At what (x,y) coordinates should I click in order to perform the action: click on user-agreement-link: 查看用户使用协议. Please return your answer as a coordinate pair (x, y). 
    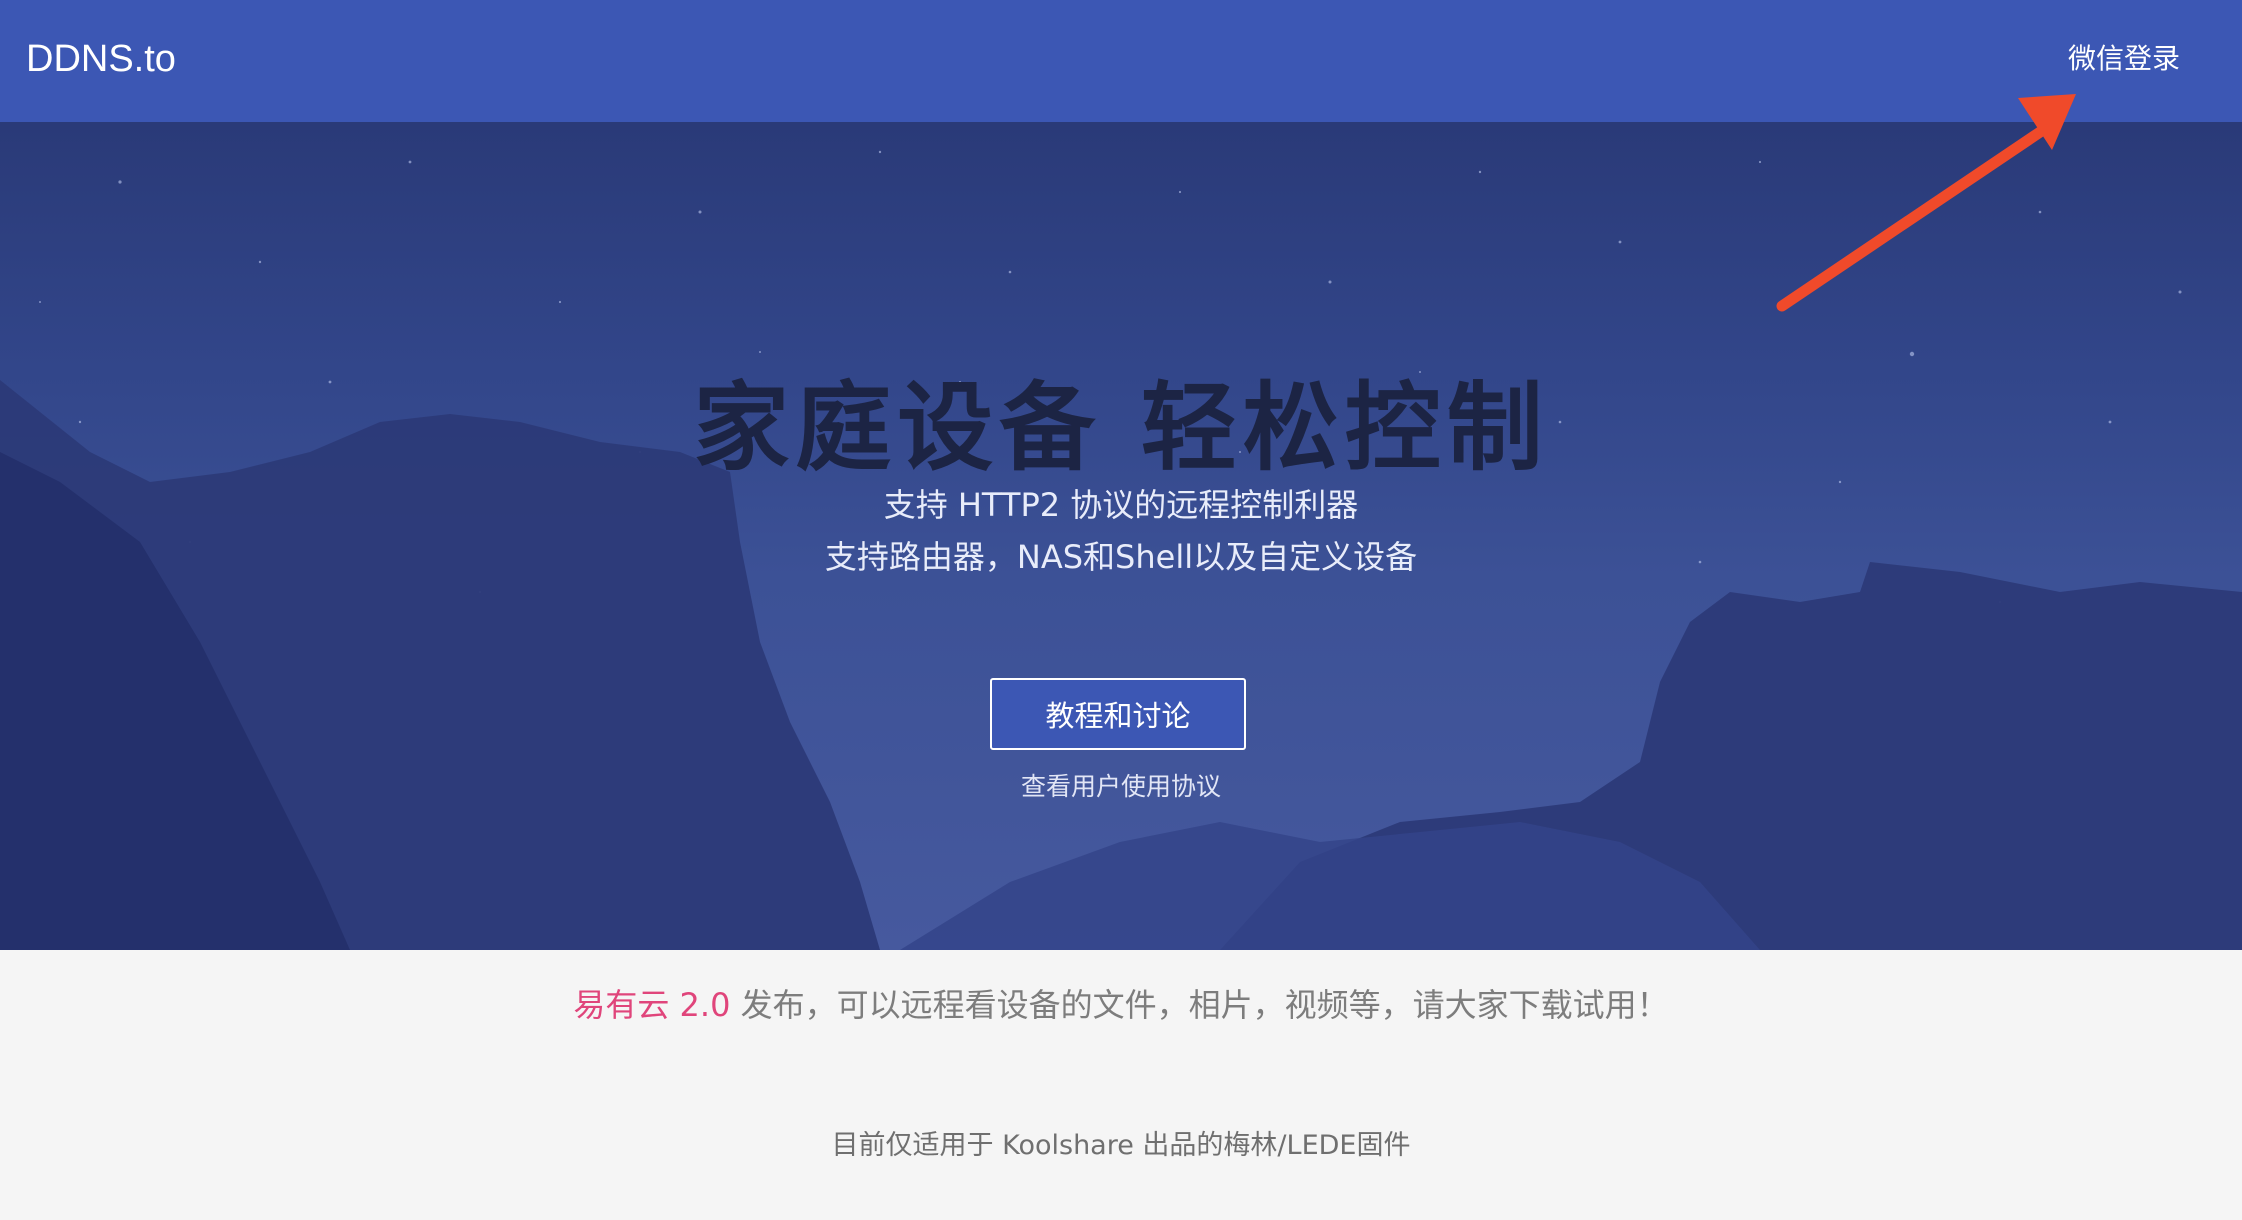
    Looking at the image, I should click on (1121, 787).